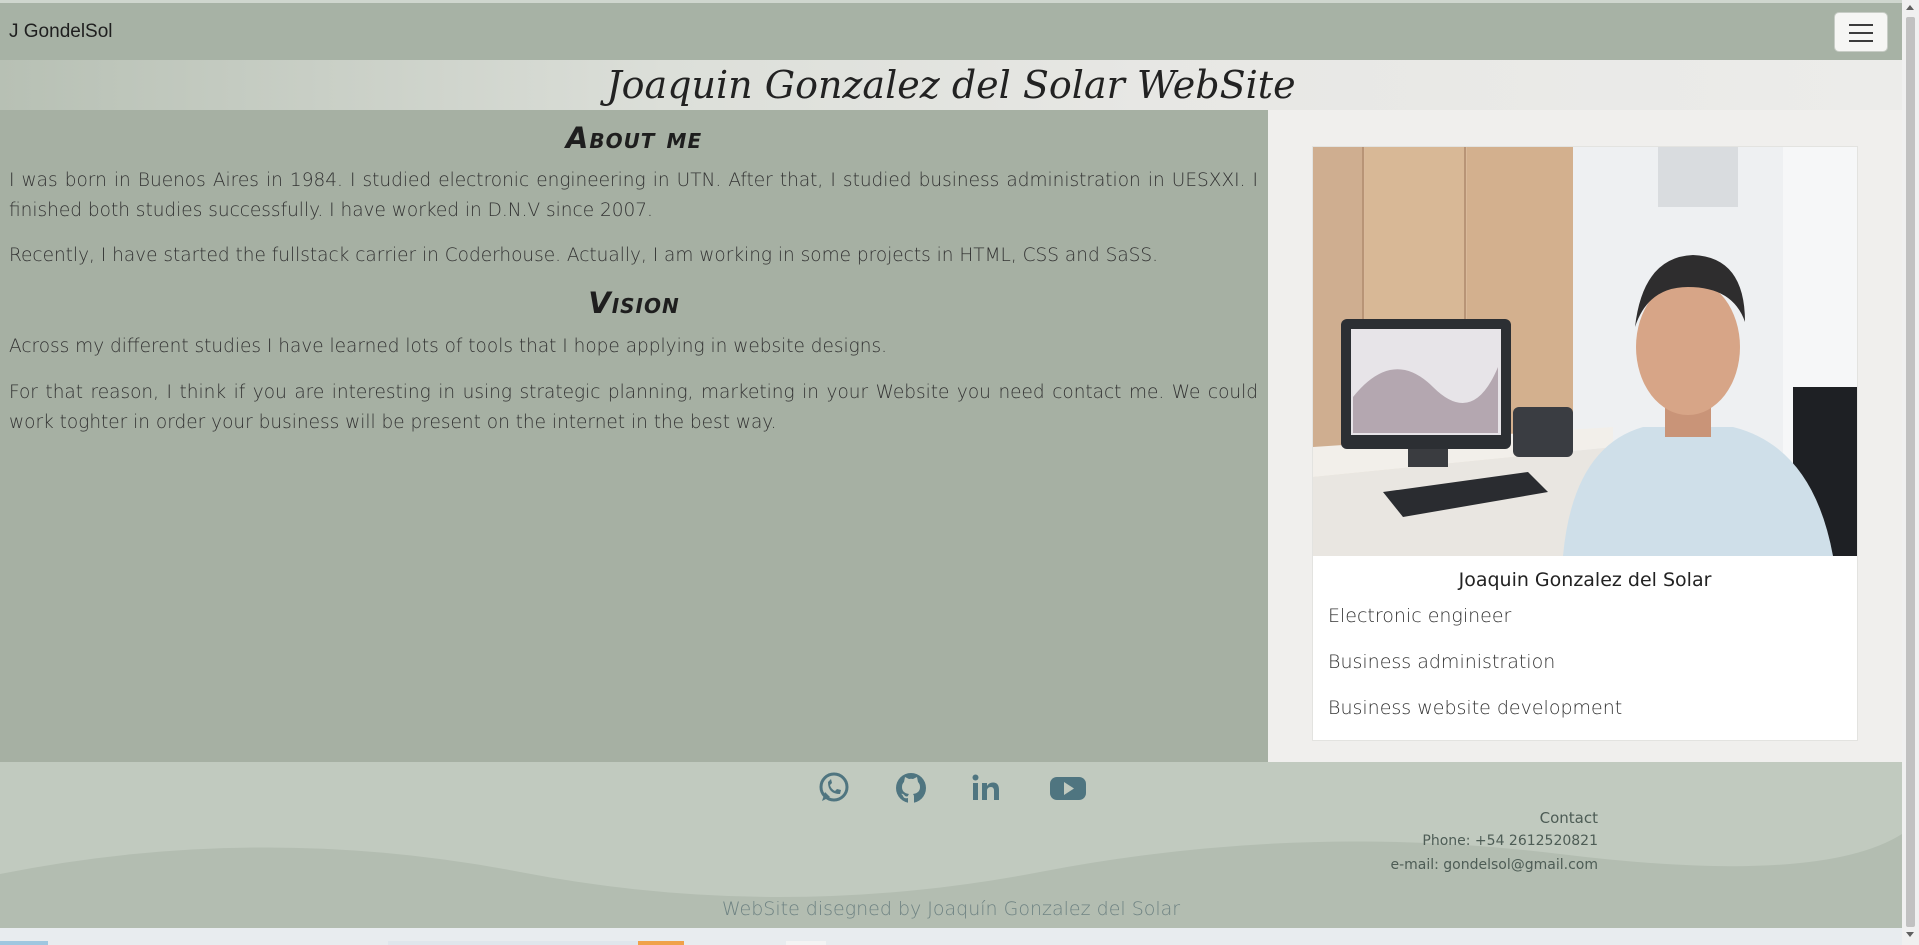 Image resolution: width=1919 pixels, height=945 pixels. Describe the element at coordinates (634, 138) in the screenshot. I see `about-heading: About me` at that location.